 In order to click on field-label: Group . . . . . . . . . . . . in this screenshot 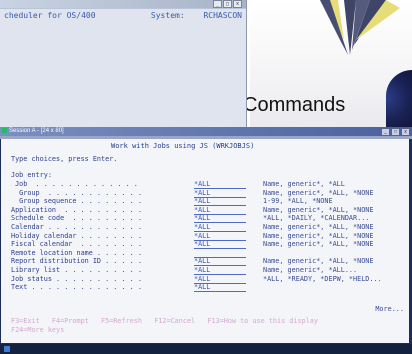, I will do `click(76, 192)`.